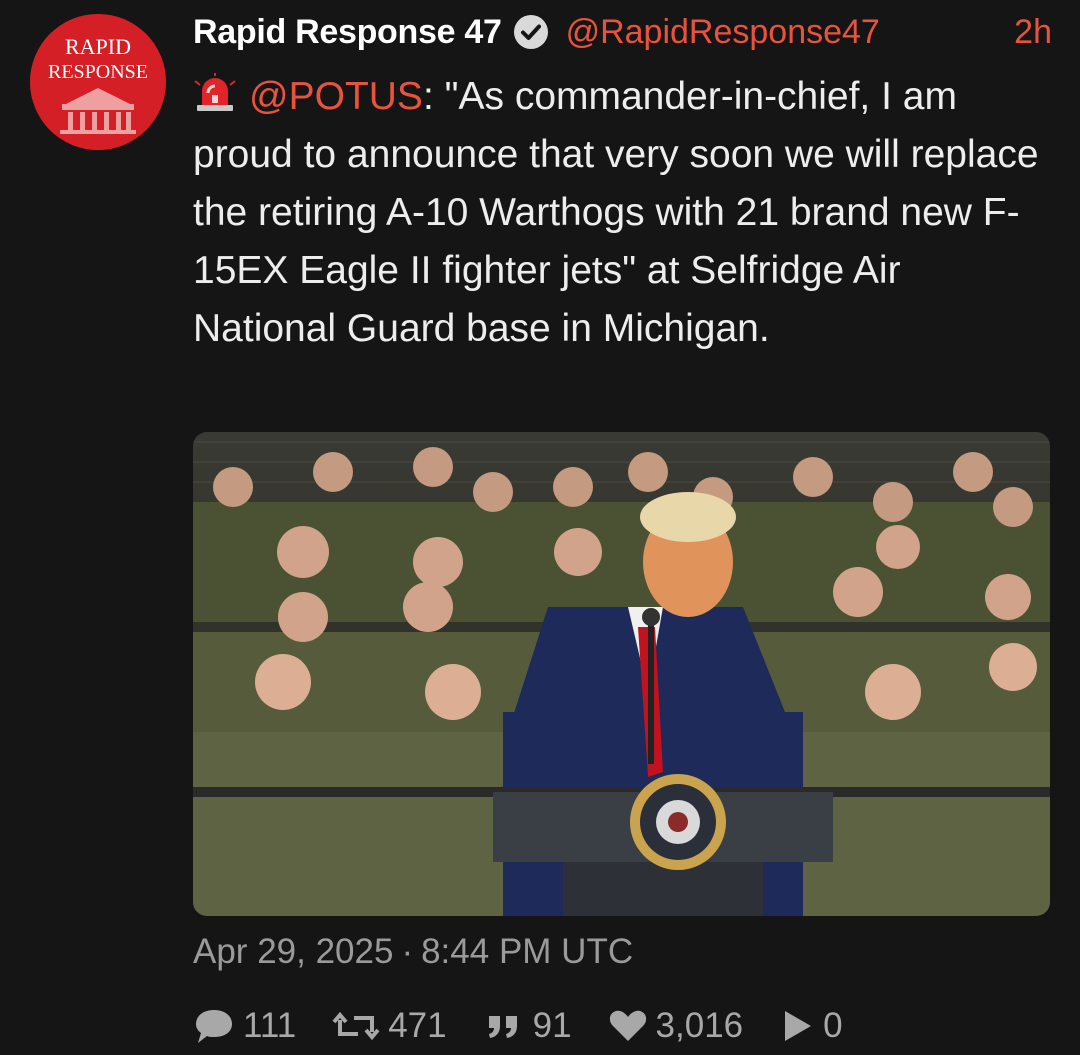  What do you see at coordinates (270, 1025) in the screenshot?
I see `reply-count: 111` at bounding box center [270, 1025].